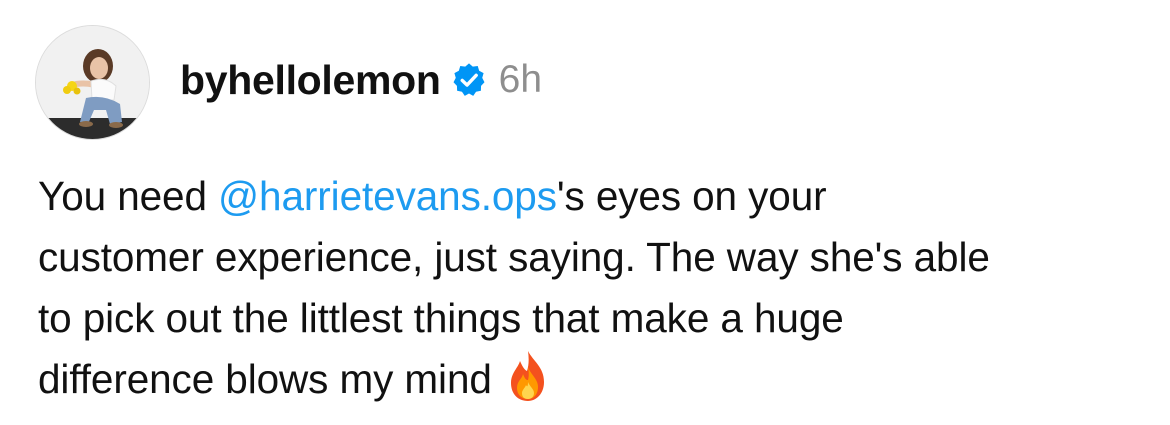 Image resolution: width=1170 pixels, height=425 pixels. Describe the element at coordinates (528, 376) in the screenshot. I see `fire-icon` at that location.